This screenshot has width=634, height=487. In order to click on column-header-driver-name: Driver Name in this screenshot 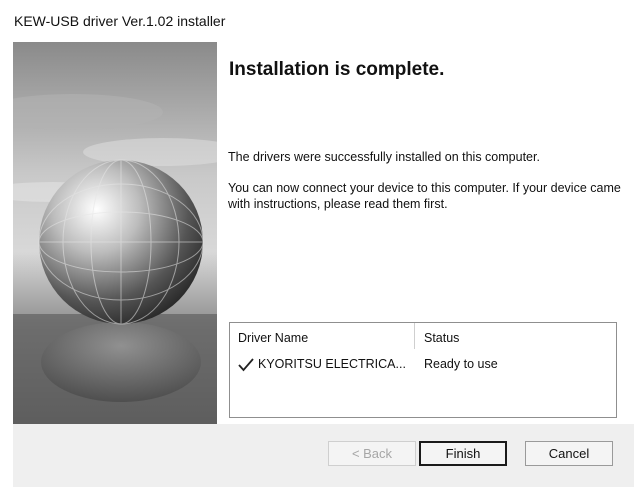, I will do `click(273, 338)`.